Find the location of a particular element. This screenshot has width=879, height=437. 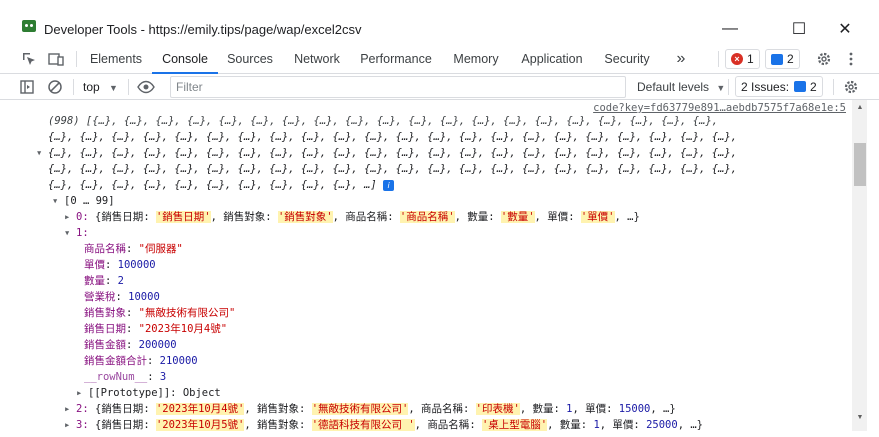

issues-label: 2 Issues: is located at coordinates (765, 86).